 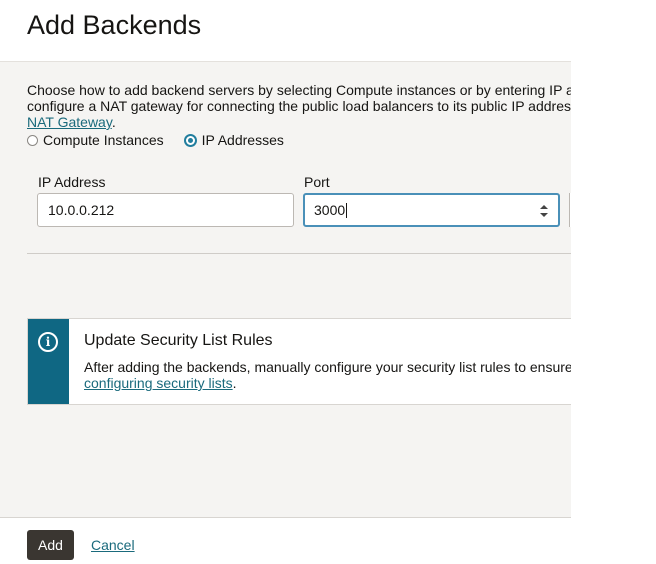 I want to click on stepper-up-icon, so click(x=544, y=207).